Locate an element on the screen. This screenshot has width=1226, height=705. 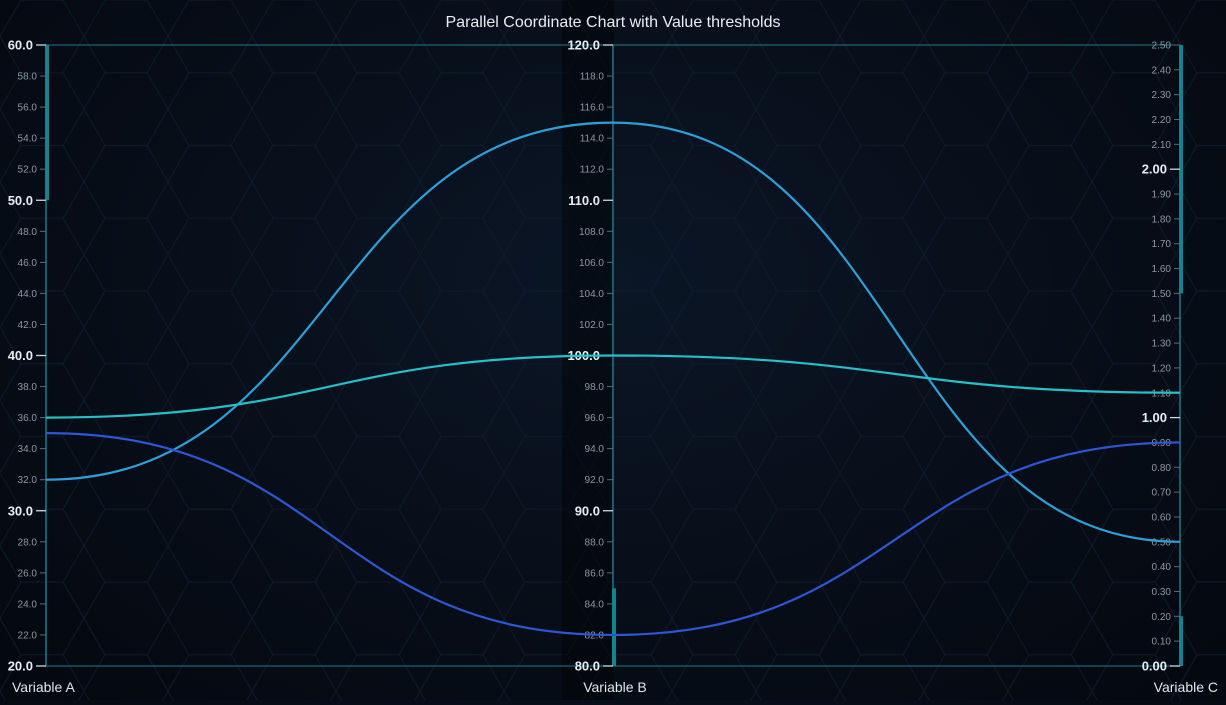
major-tick-label: 110.0 is located at coordinates (584, 200).